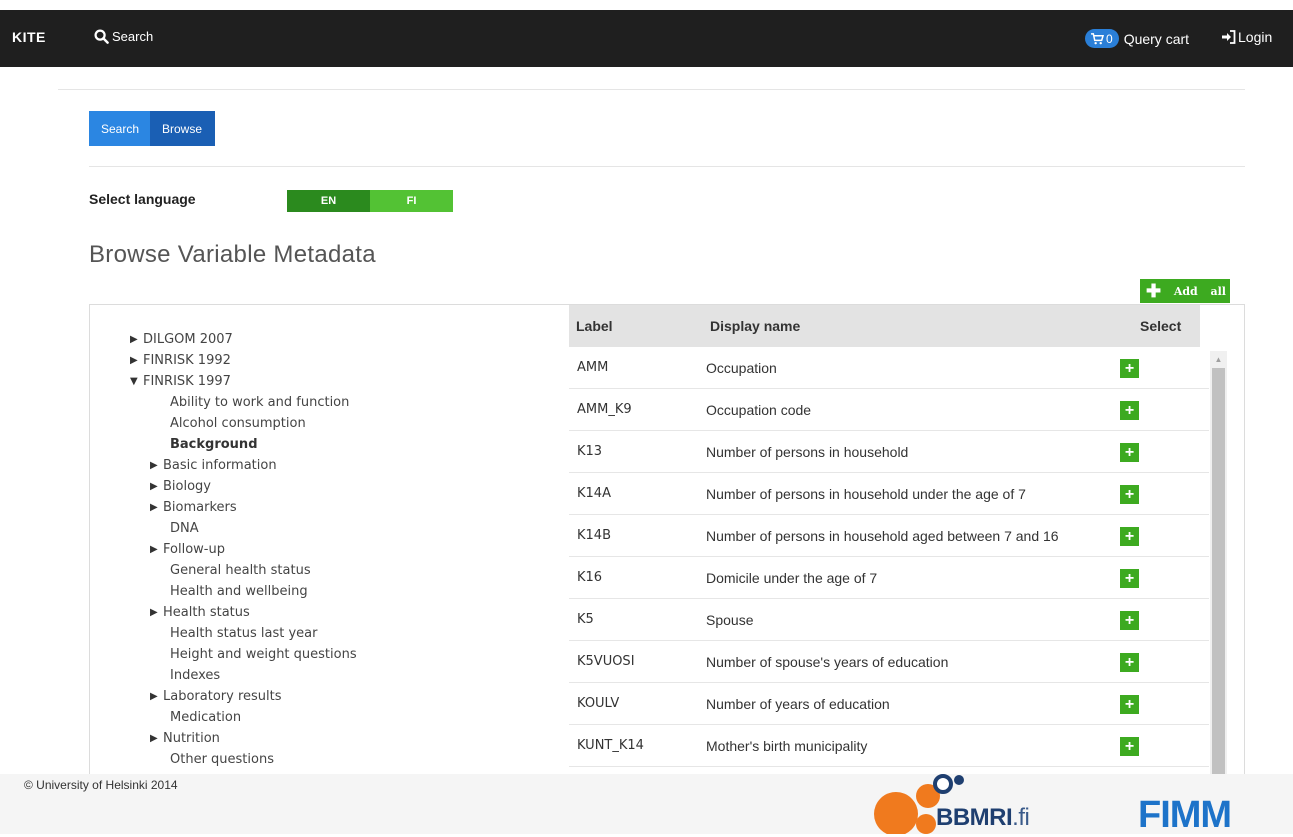  Describe the element at coordinates (1161, 326) in the screenshot. I see `column-header-select: Select` at that location.